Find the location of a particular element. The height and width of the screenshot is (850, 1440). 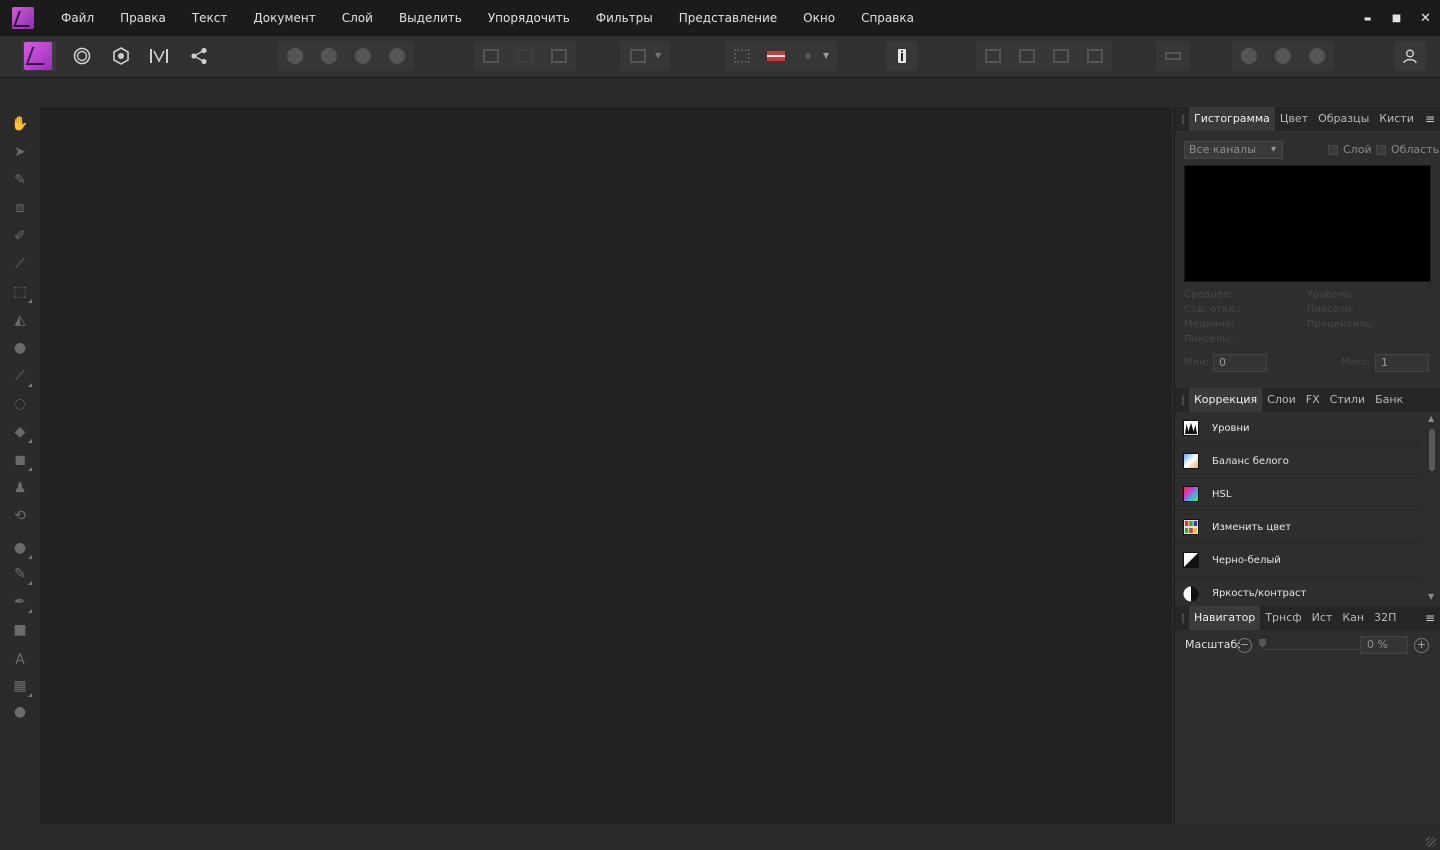

tab-brushes: Кисти is located at coordinates (1396, 119).